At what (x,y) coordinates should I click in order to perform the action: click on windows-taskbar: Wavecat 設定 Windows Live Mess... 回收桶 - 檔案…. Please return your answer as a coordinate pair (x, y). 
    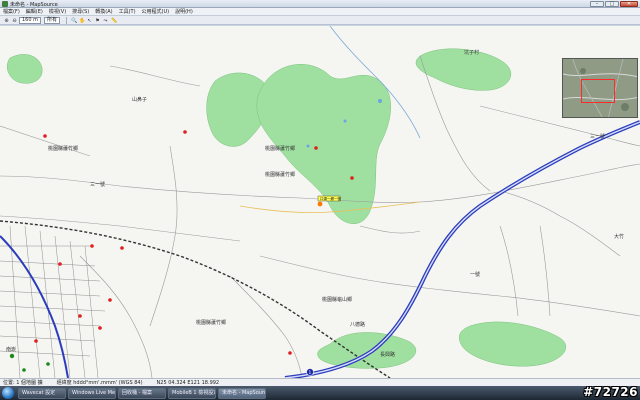
    Looking at the image, I should click on (320, 393).